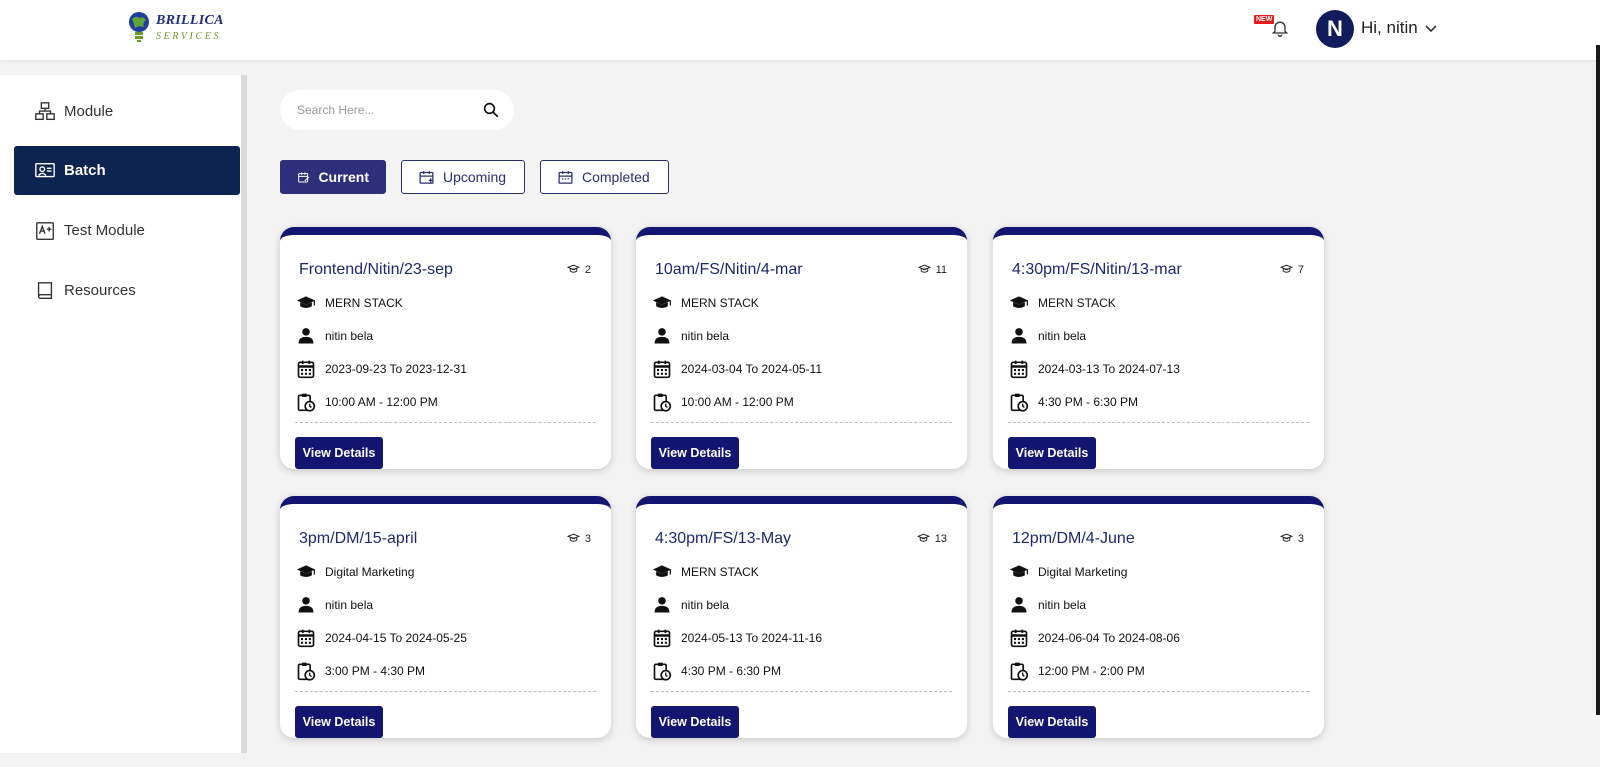 This screenshot has width=1600, height=767. I want to click on time-row: 10:00 AM - 12:00 PM, so click(723, 402).